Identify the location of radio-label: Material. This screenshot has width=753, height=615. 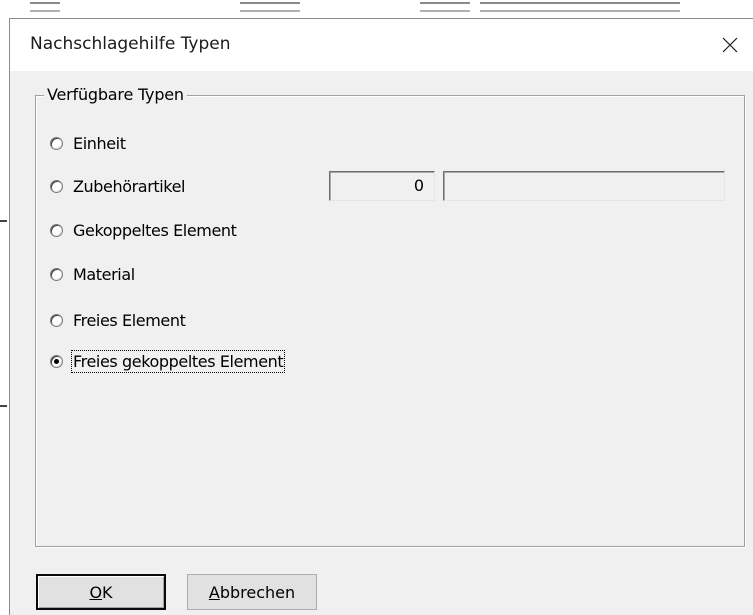
(104, 274).